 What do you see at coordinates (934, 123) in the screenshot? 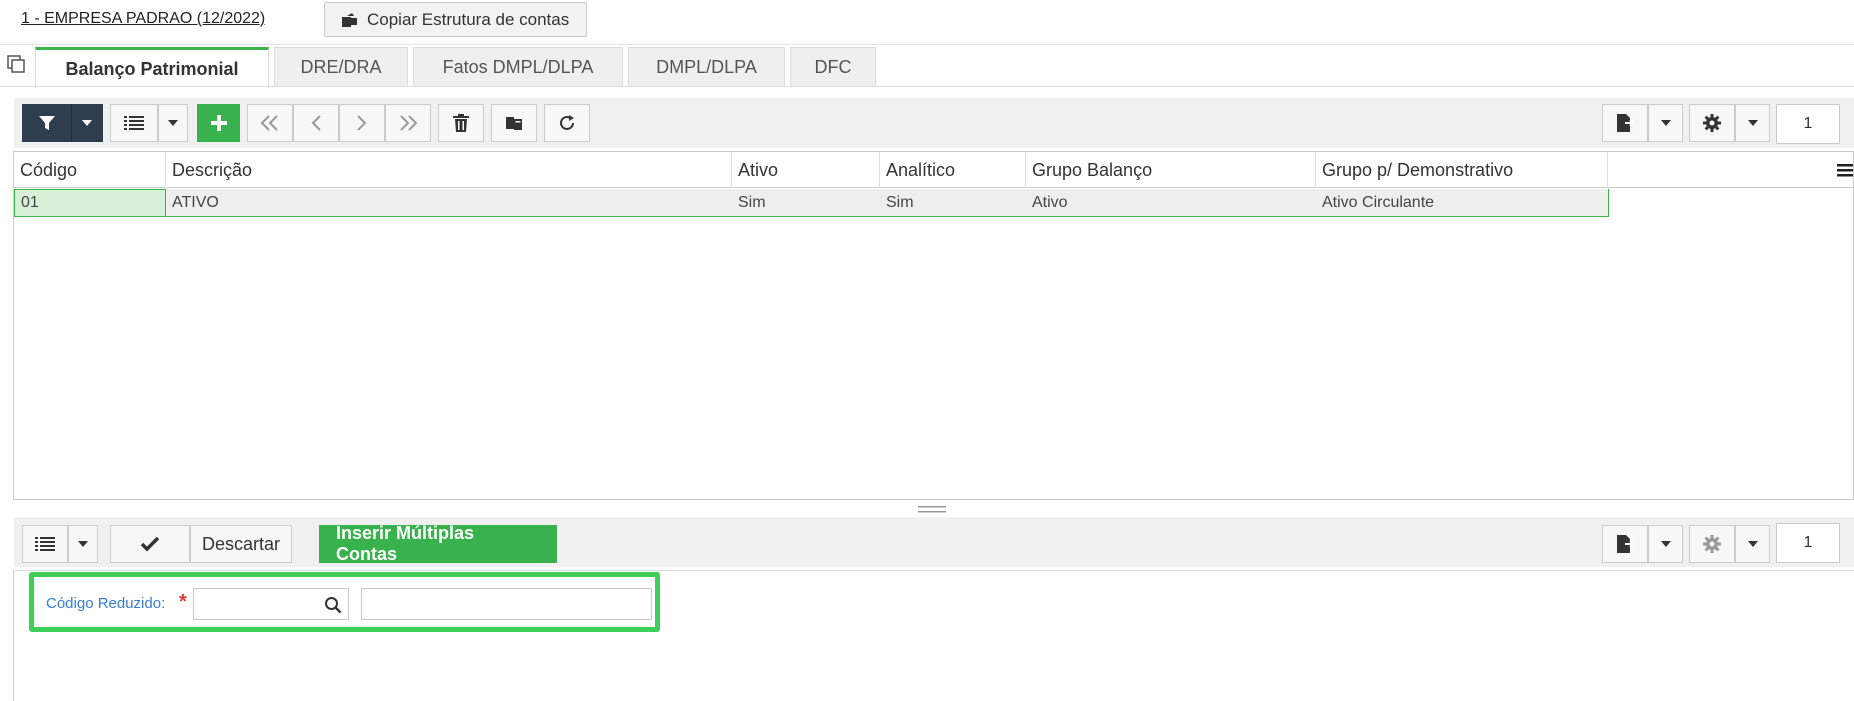
I see `grid-toolbar: 1` at bounding box center [934, 123].